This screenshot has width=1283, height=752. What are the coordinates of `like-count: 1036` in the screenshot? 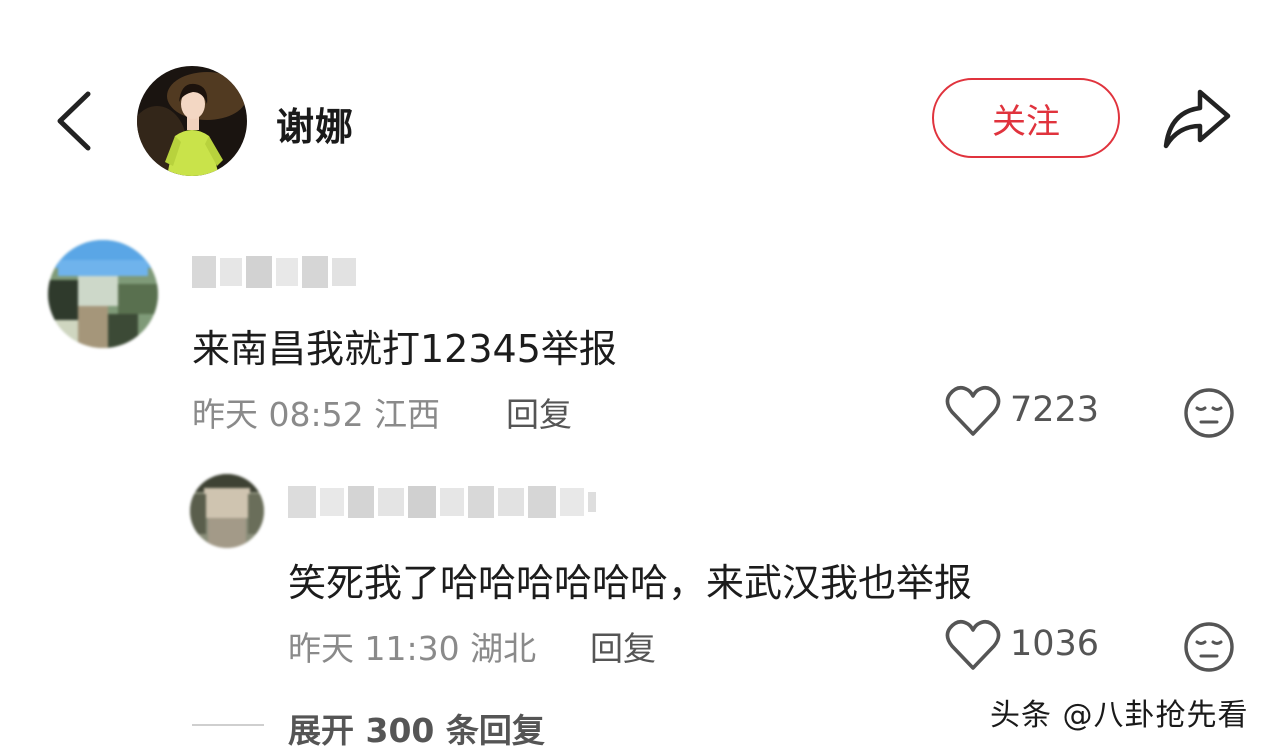 It's located at (1055, 644).